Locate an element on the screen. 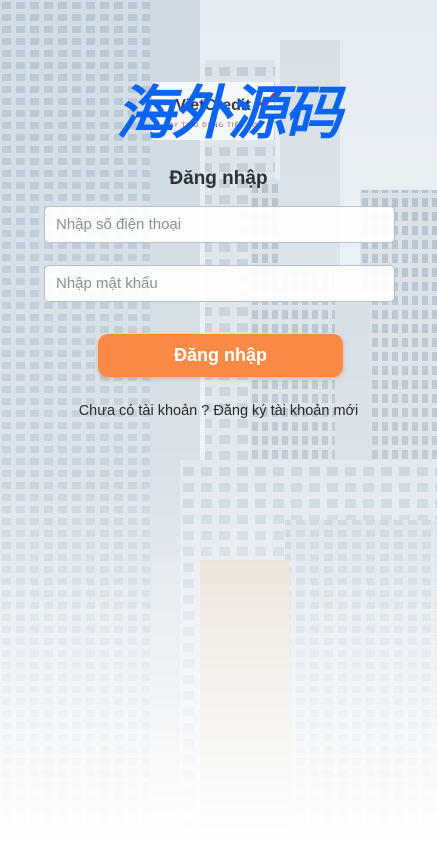 Image resolution: width=437 pixels, height=844 pixels. password-input is located at coordinates (219, 283).